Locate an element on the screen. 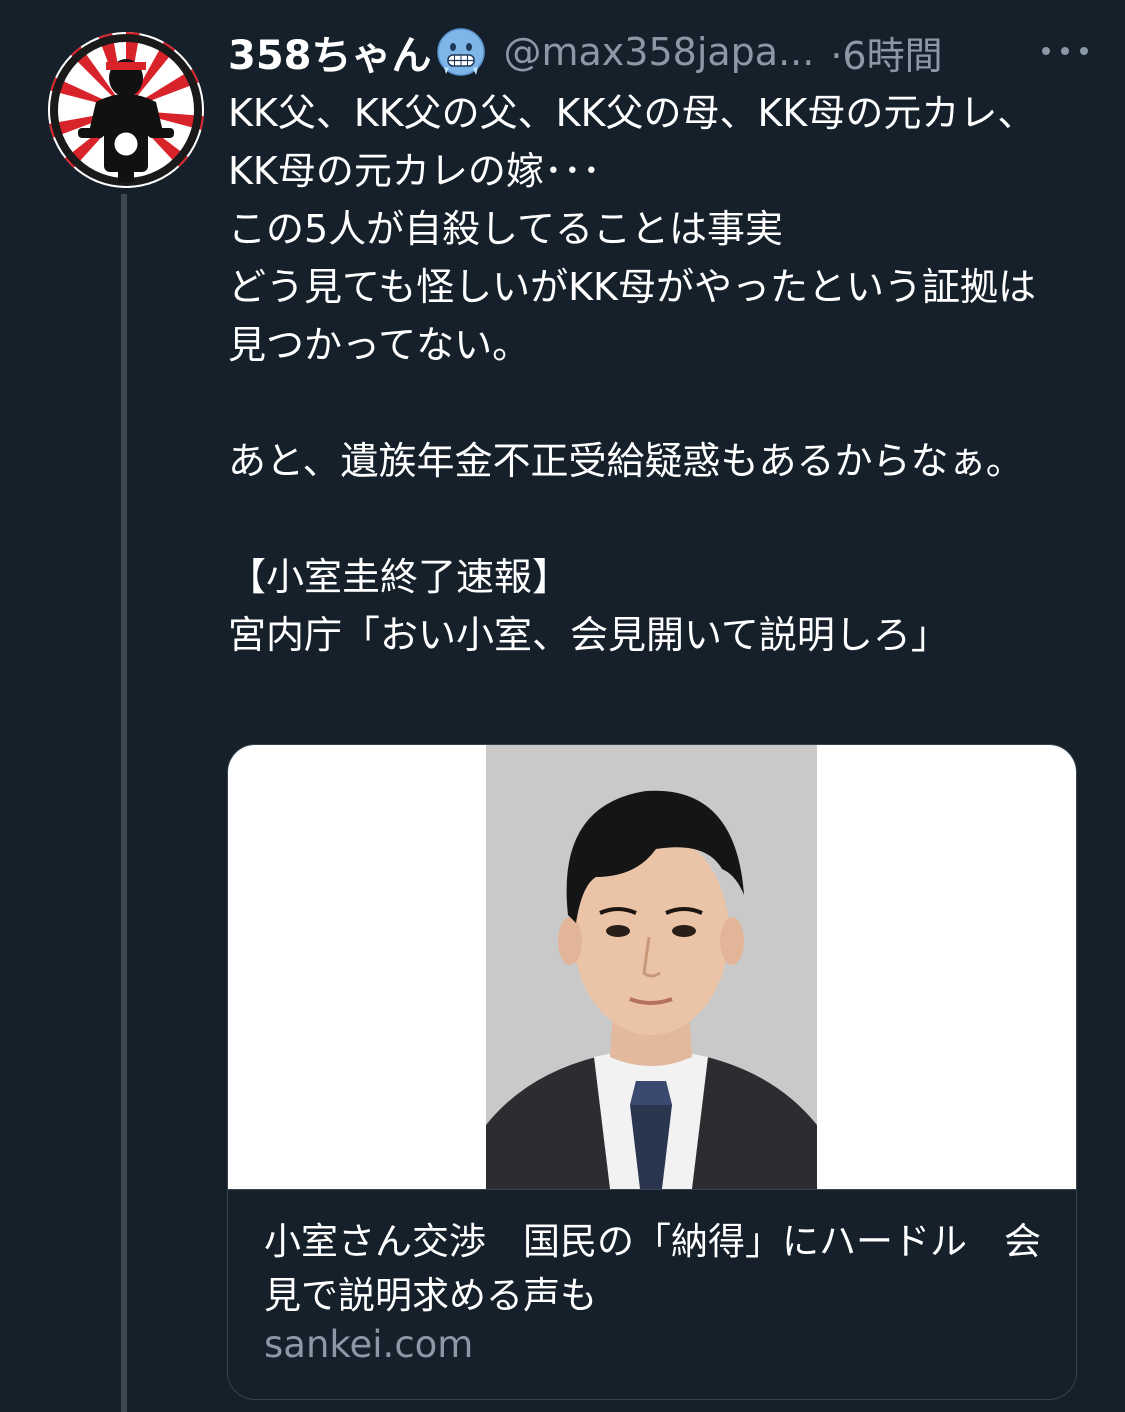 The width and height of the screenshot is (1125, 1412). card-domain: sankei.com is located at coordinates (368, 1344).